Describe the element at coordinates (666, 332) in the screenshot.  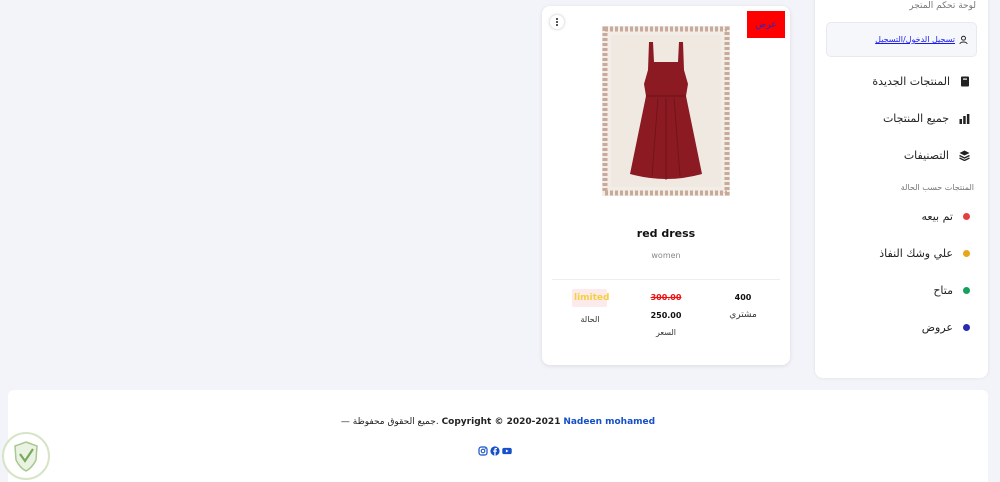
I see `price-label: السعر` at that location.